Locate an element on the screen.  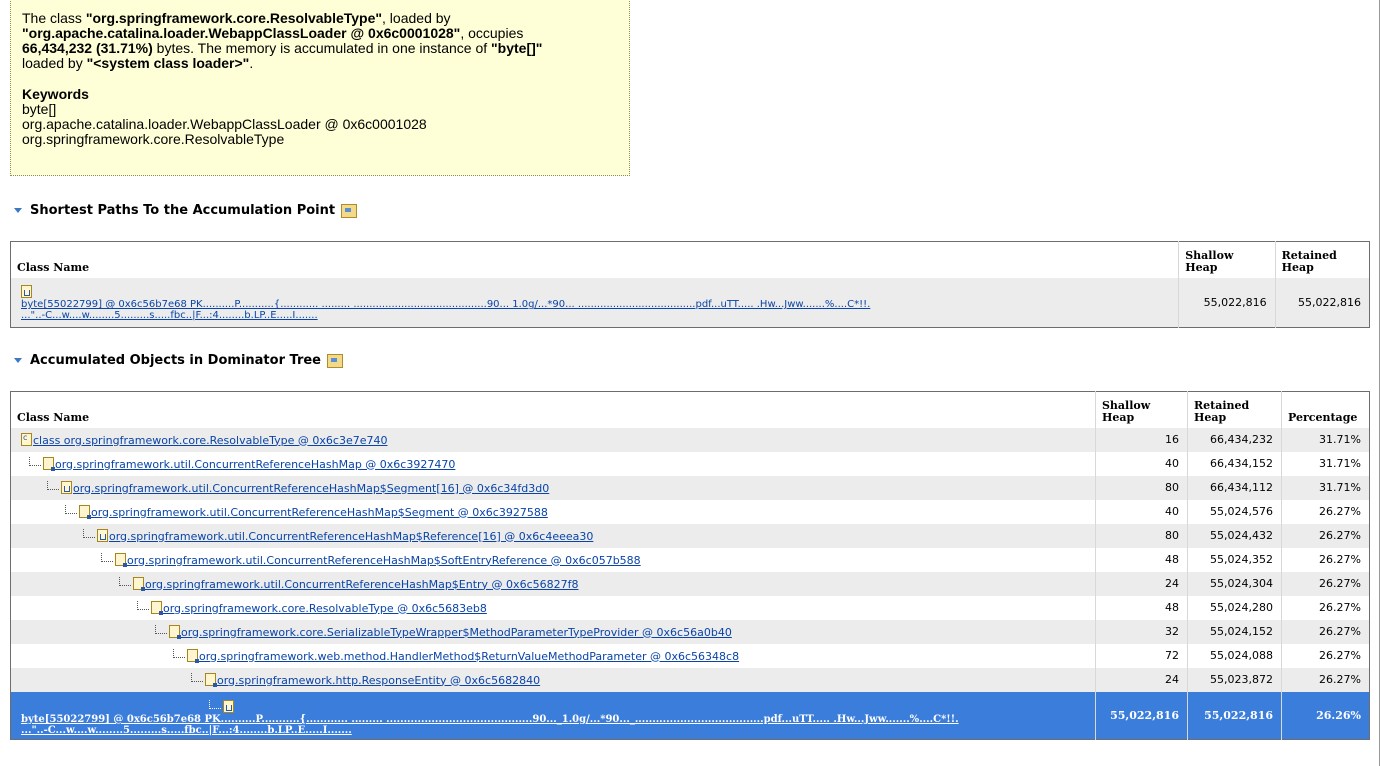
keyword: byte[] is located at coordinates (39, 109).